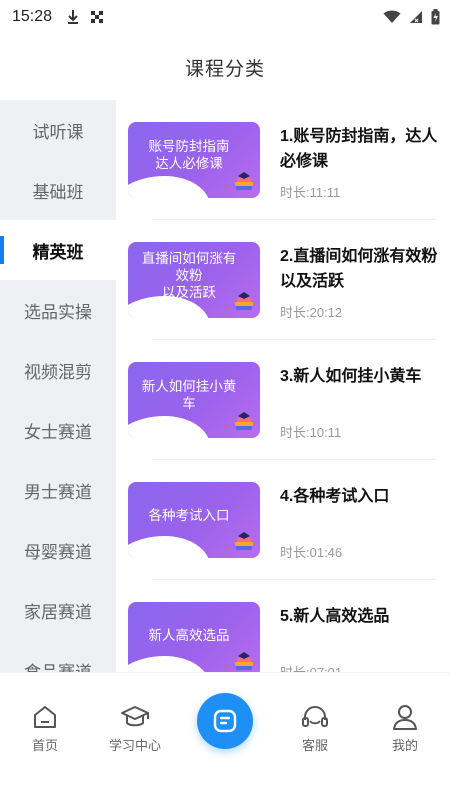  What do you see at coordinates (362, 376) in the screenshot?
I see `course-title: 3.新人如何挂小黄车` at bounding box center [362, 376].